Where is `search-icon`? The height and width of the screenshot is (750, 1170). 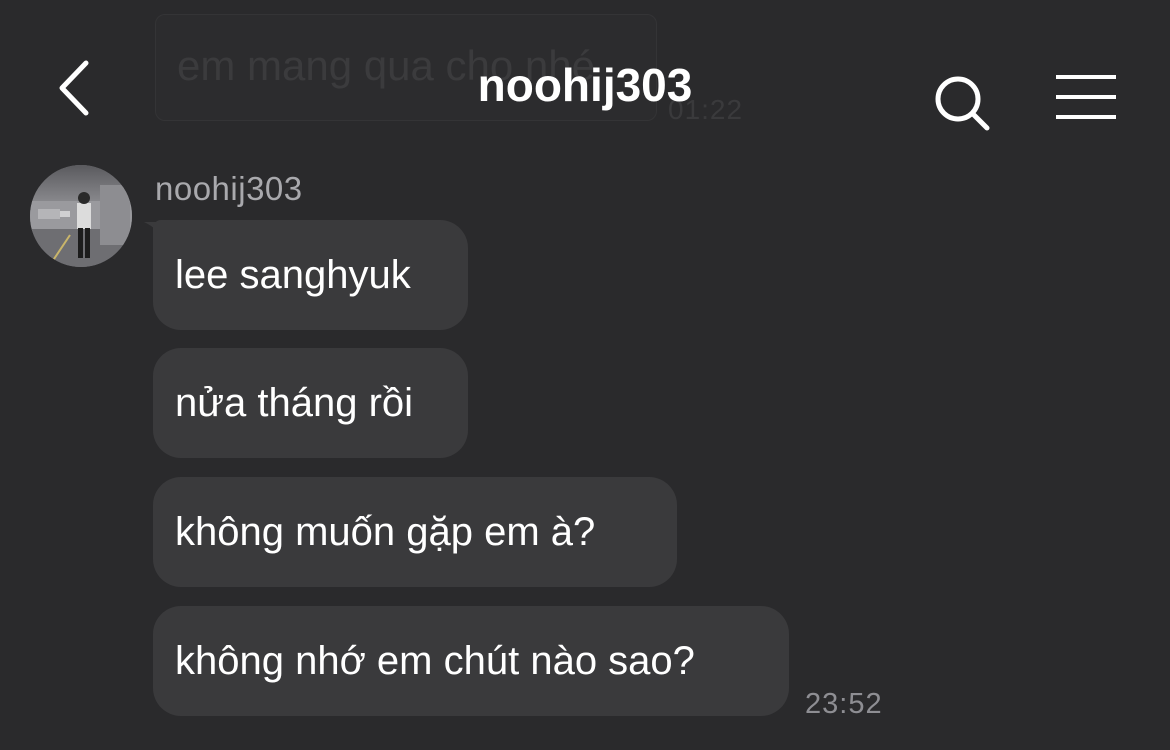
search-icon is located at coordinates (962, 103).